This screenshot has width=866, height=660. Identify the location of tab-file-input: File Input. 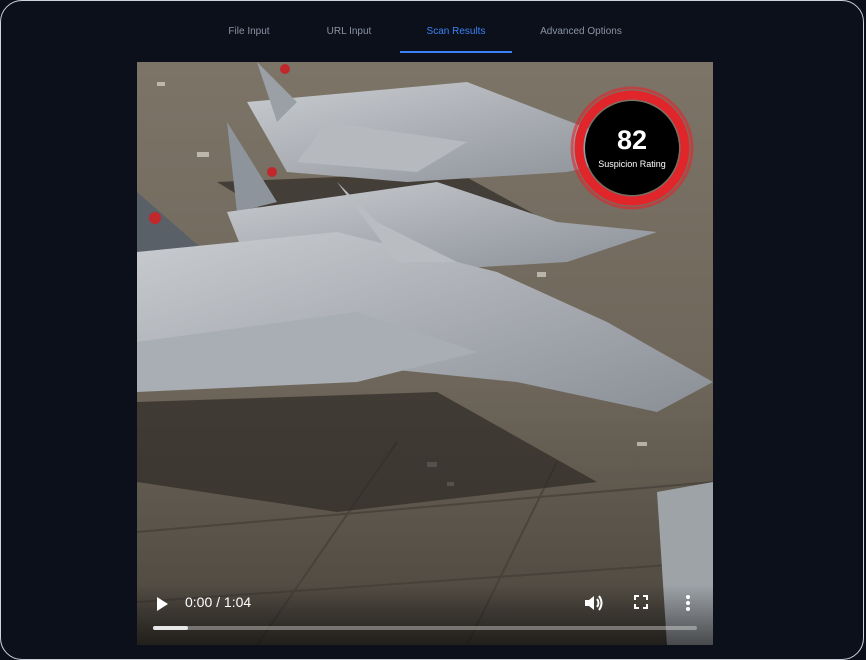
(249, 34).